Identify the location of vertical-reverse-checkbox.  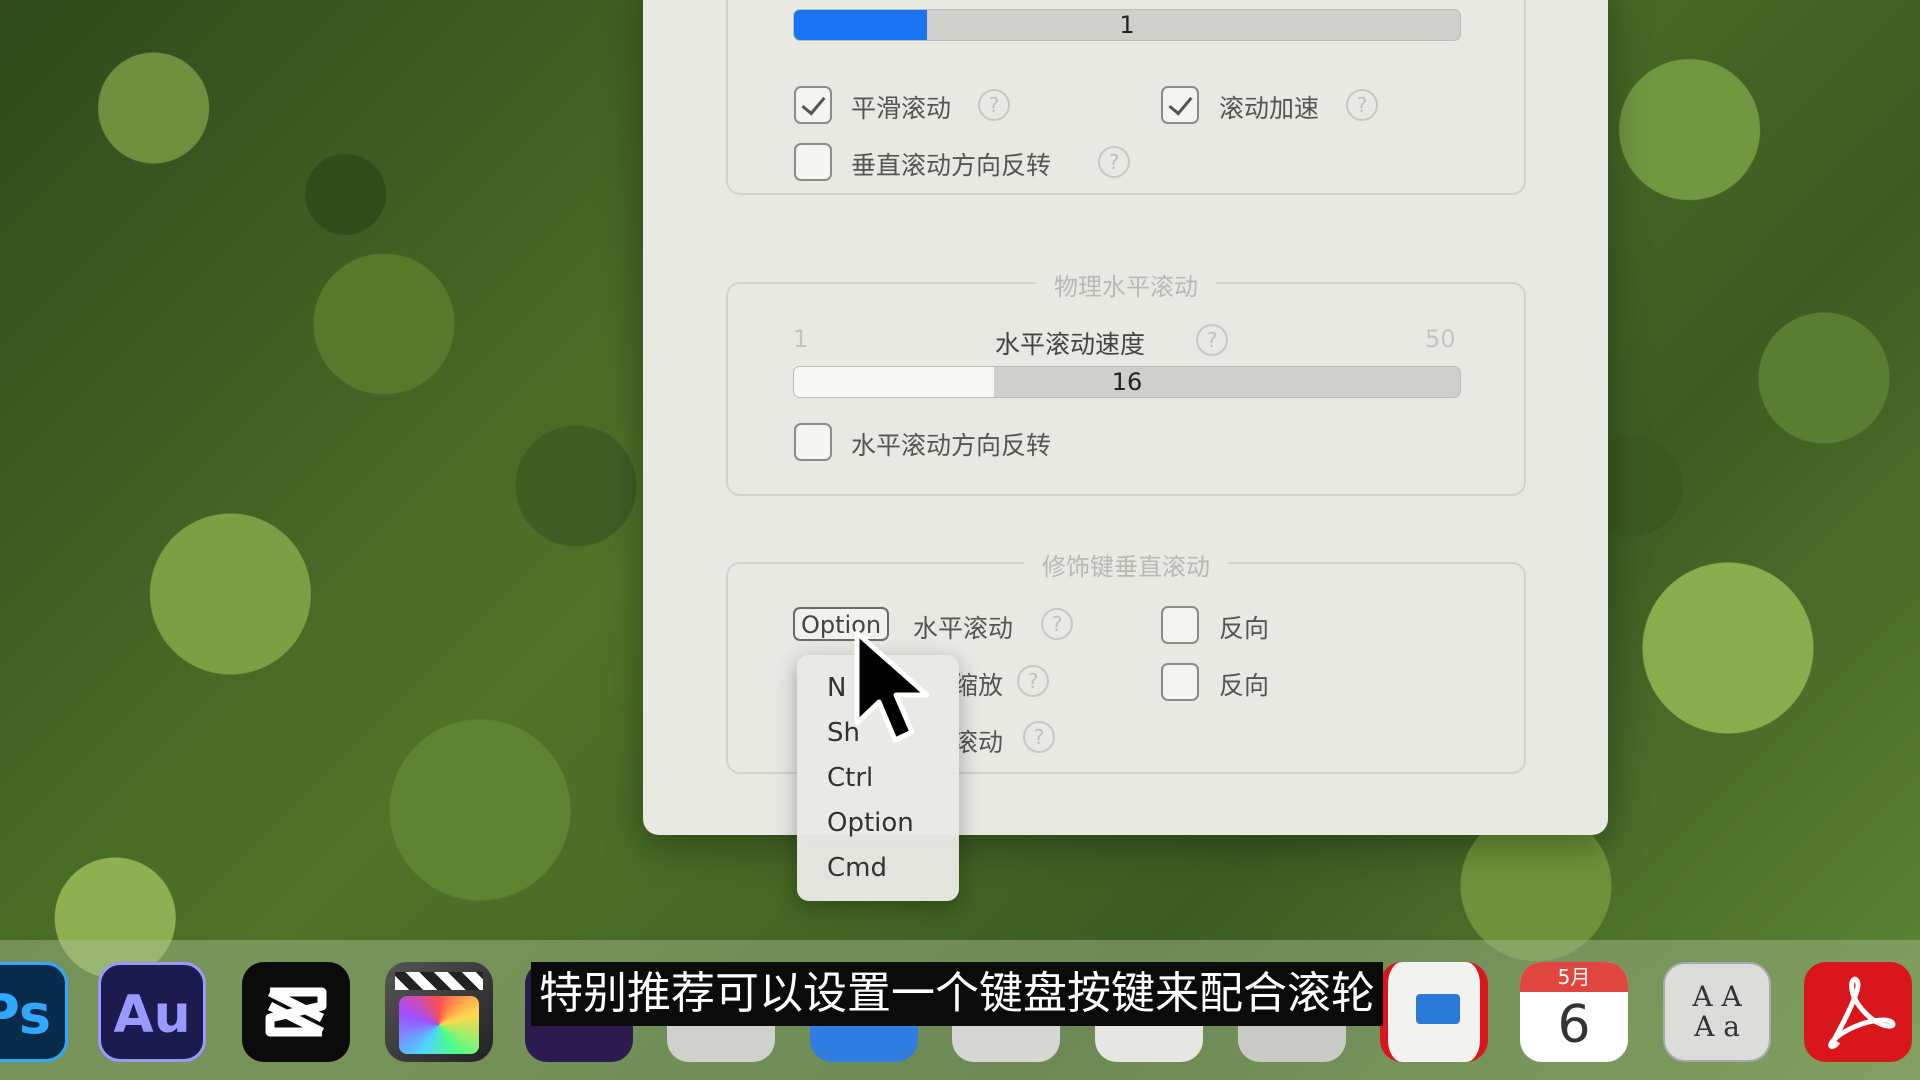
(813, 162).